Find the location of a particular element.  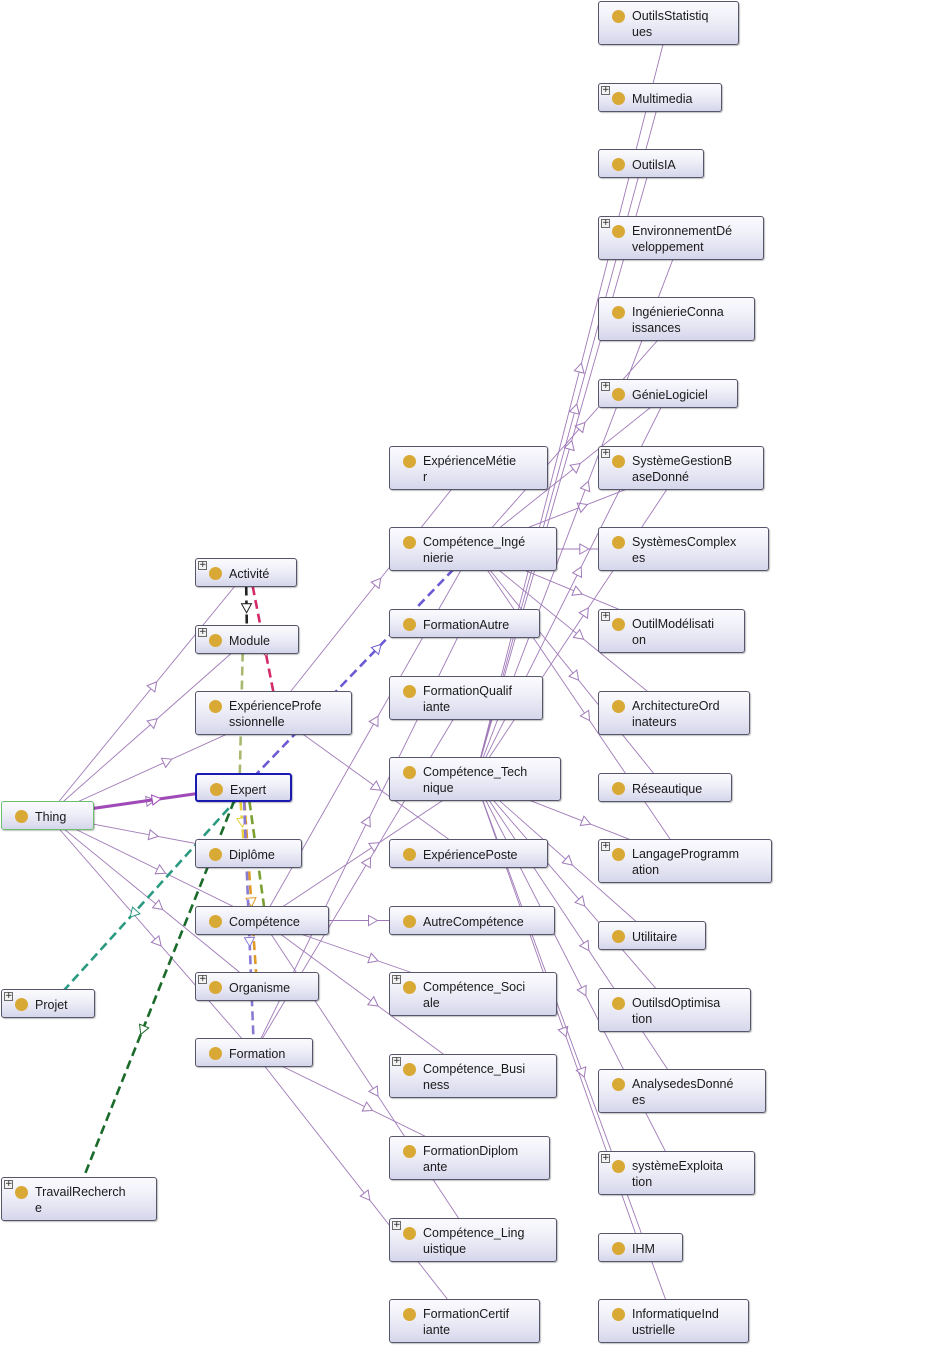

class-label: ArchitectureOrd inateurs is located at coordinates (676, 714).